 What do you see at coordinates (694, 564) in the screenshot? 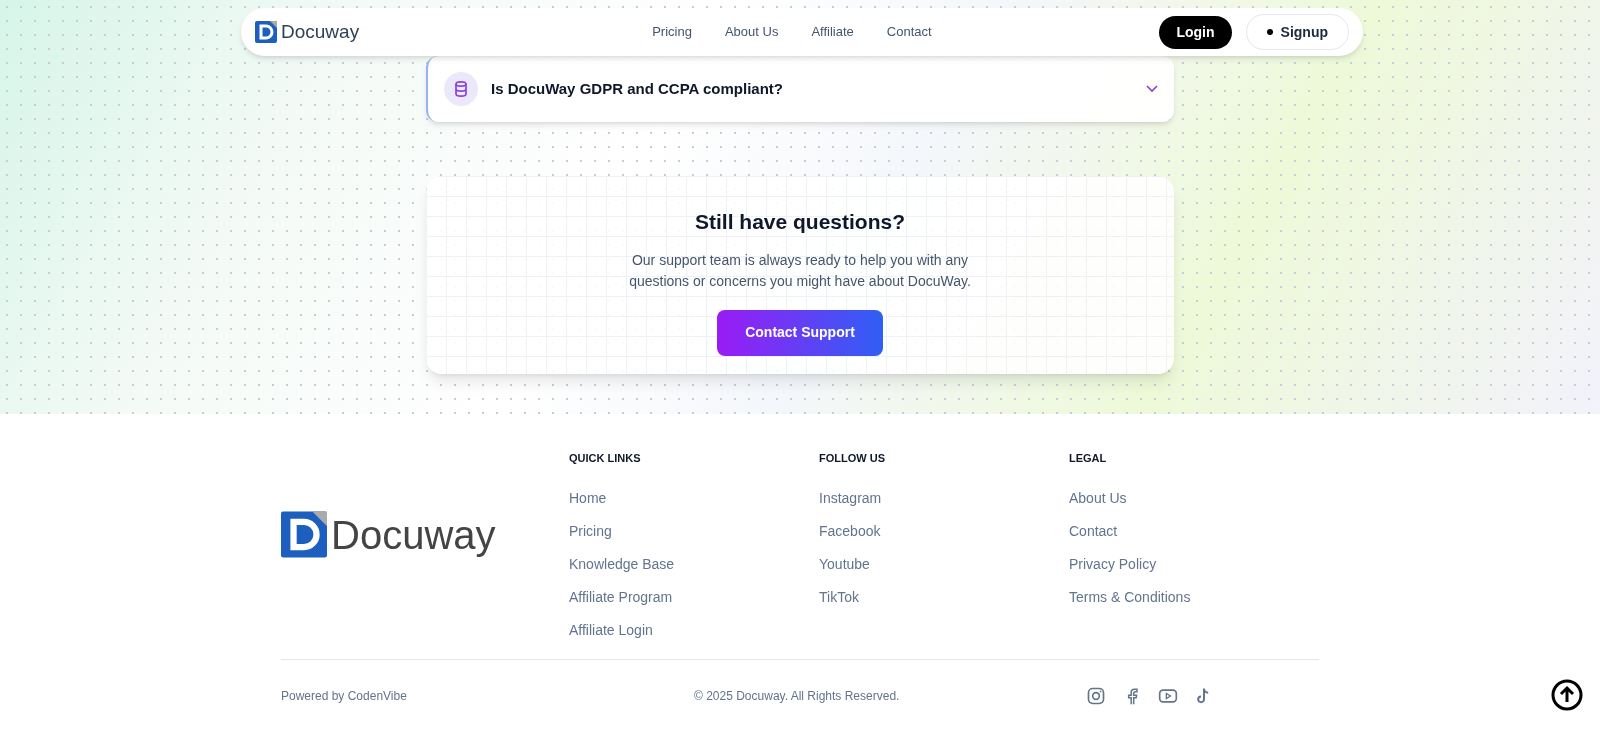
I see `footer-link: Knowledge Base` at bounding box center [694, 564].